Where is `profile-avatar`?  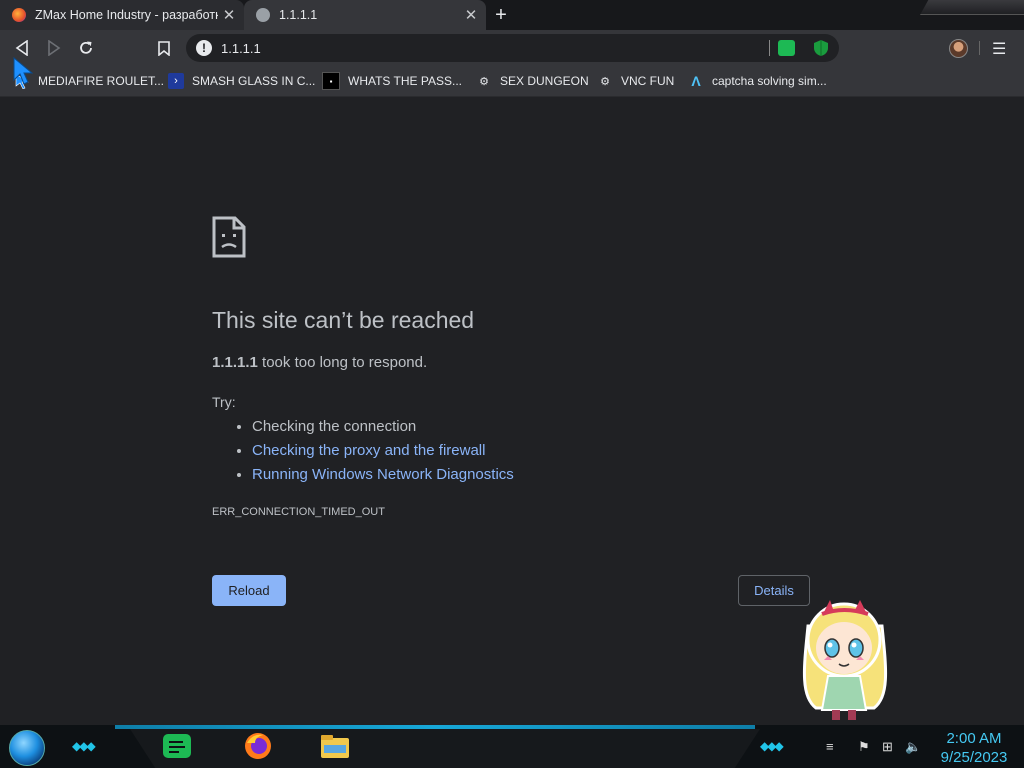 profile-avatar is located at coordinates (958, 48).